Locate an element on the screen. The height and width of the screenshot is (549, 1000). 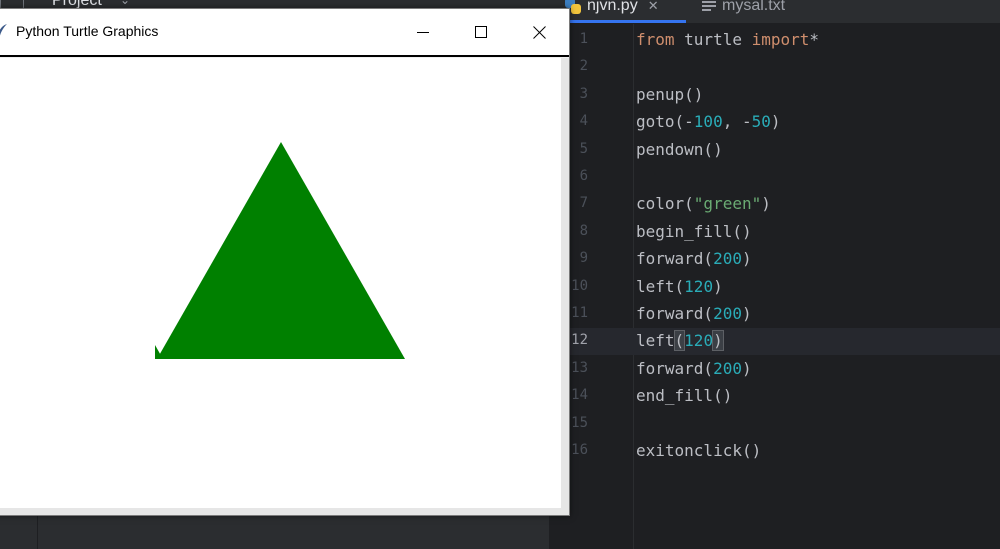
vertical-scrollbar is located at coordinates (565, 286).